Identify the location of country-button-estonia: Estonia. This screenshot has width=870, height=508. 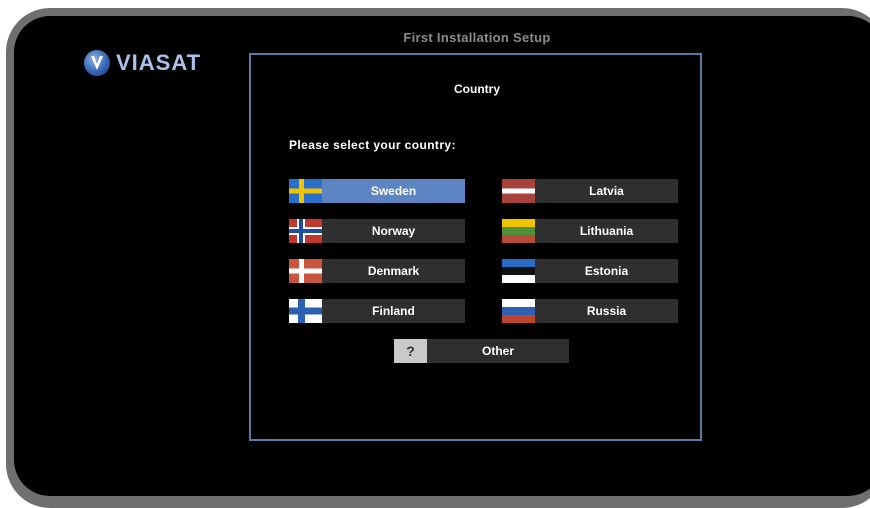
(590, 271).